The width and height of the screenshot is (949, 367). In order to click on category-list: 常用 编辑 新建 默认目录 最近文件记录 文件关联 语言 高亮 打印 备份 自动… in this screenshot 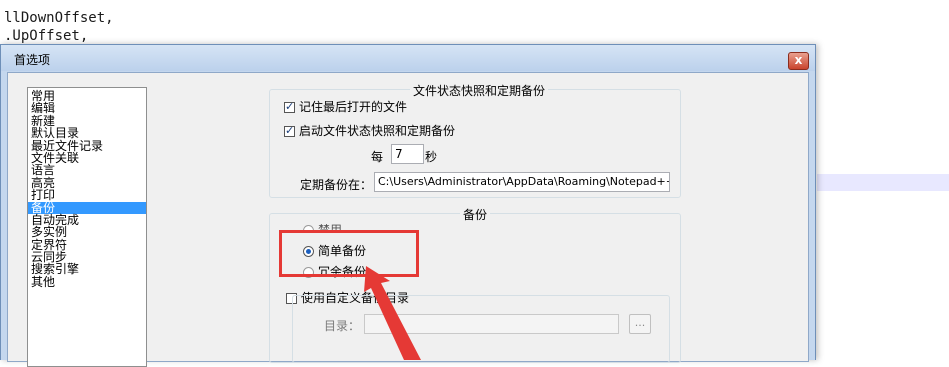, I will do `click(87, 227)`.